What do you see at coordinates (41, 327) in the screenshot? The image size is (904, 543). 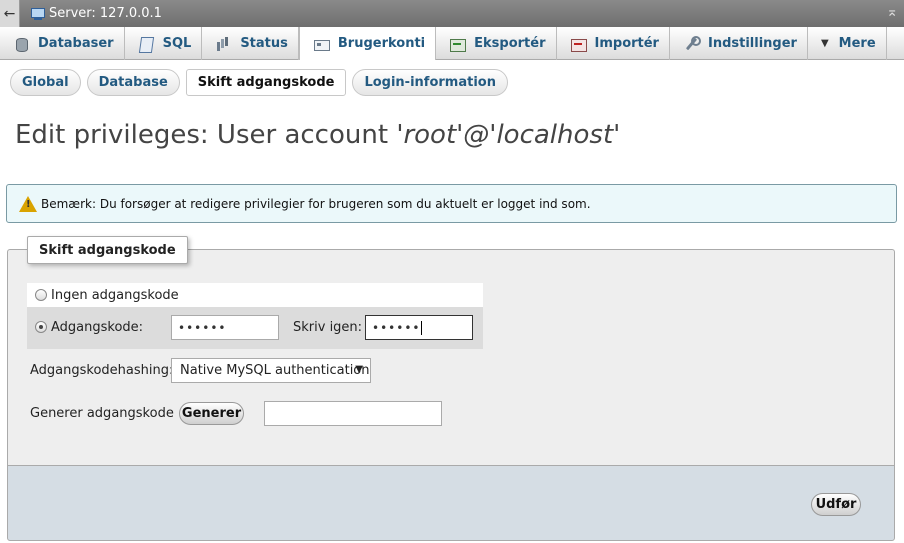 I see `password-radio` at bounding box center [41, 327].